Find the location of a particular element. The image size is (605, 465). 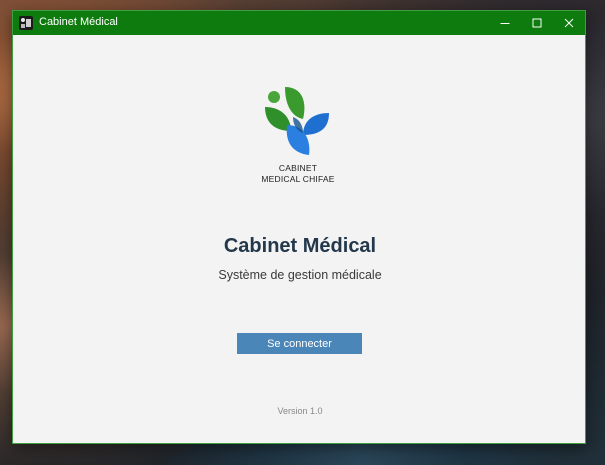

page-subtitle: Système de gestion médicale is located at coordinates (300, 275).